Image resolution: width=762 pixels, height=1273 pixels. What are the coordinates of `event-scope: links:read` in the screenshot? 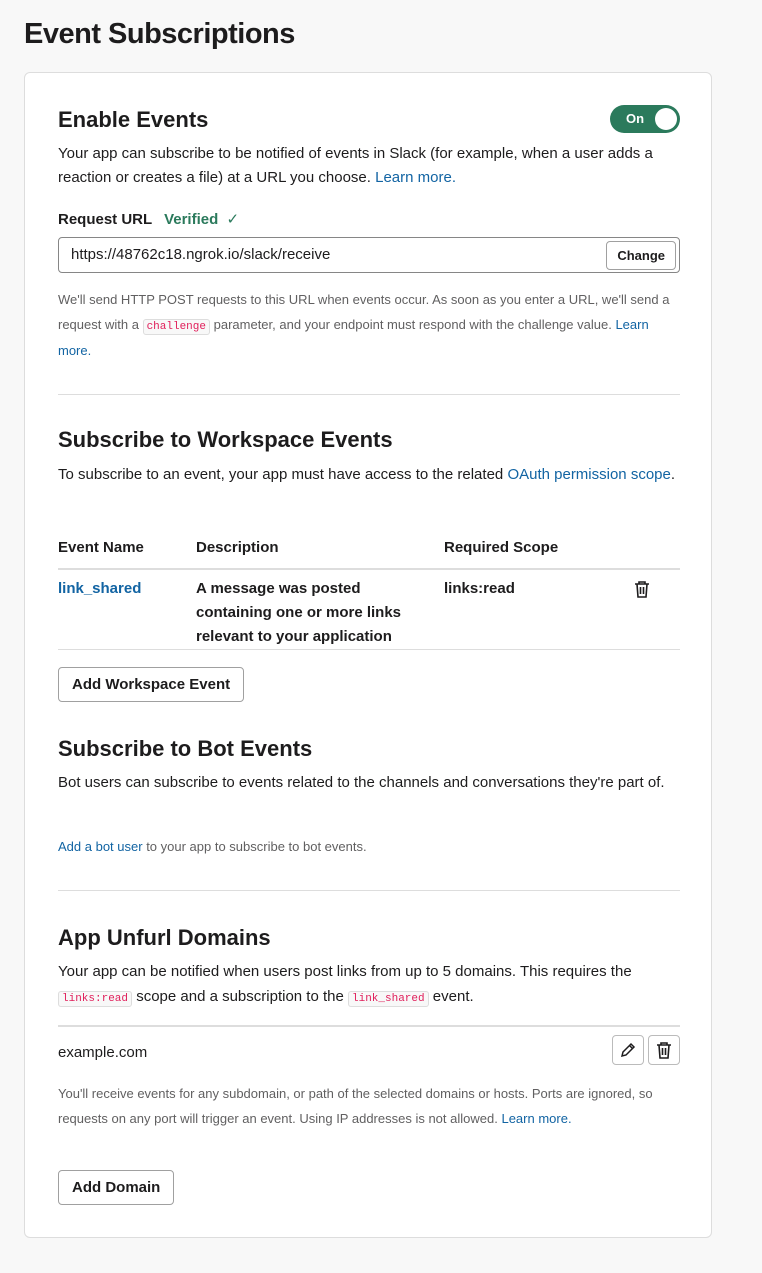 It's located at (479, 588).